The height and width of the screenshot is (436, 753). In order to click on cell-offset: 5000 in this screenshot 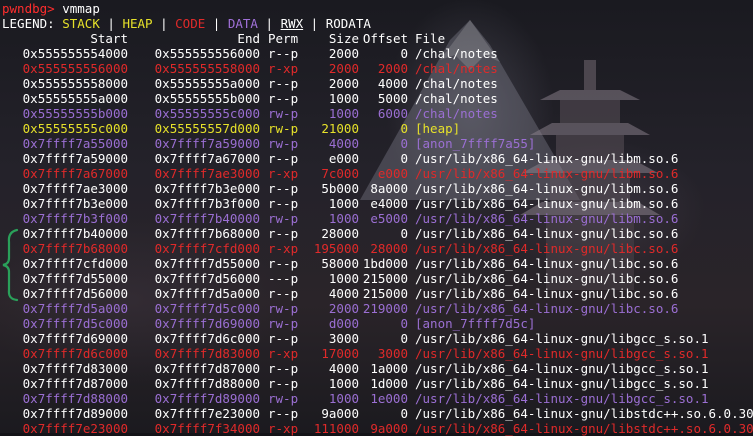, I will do `click(392, 98)`.